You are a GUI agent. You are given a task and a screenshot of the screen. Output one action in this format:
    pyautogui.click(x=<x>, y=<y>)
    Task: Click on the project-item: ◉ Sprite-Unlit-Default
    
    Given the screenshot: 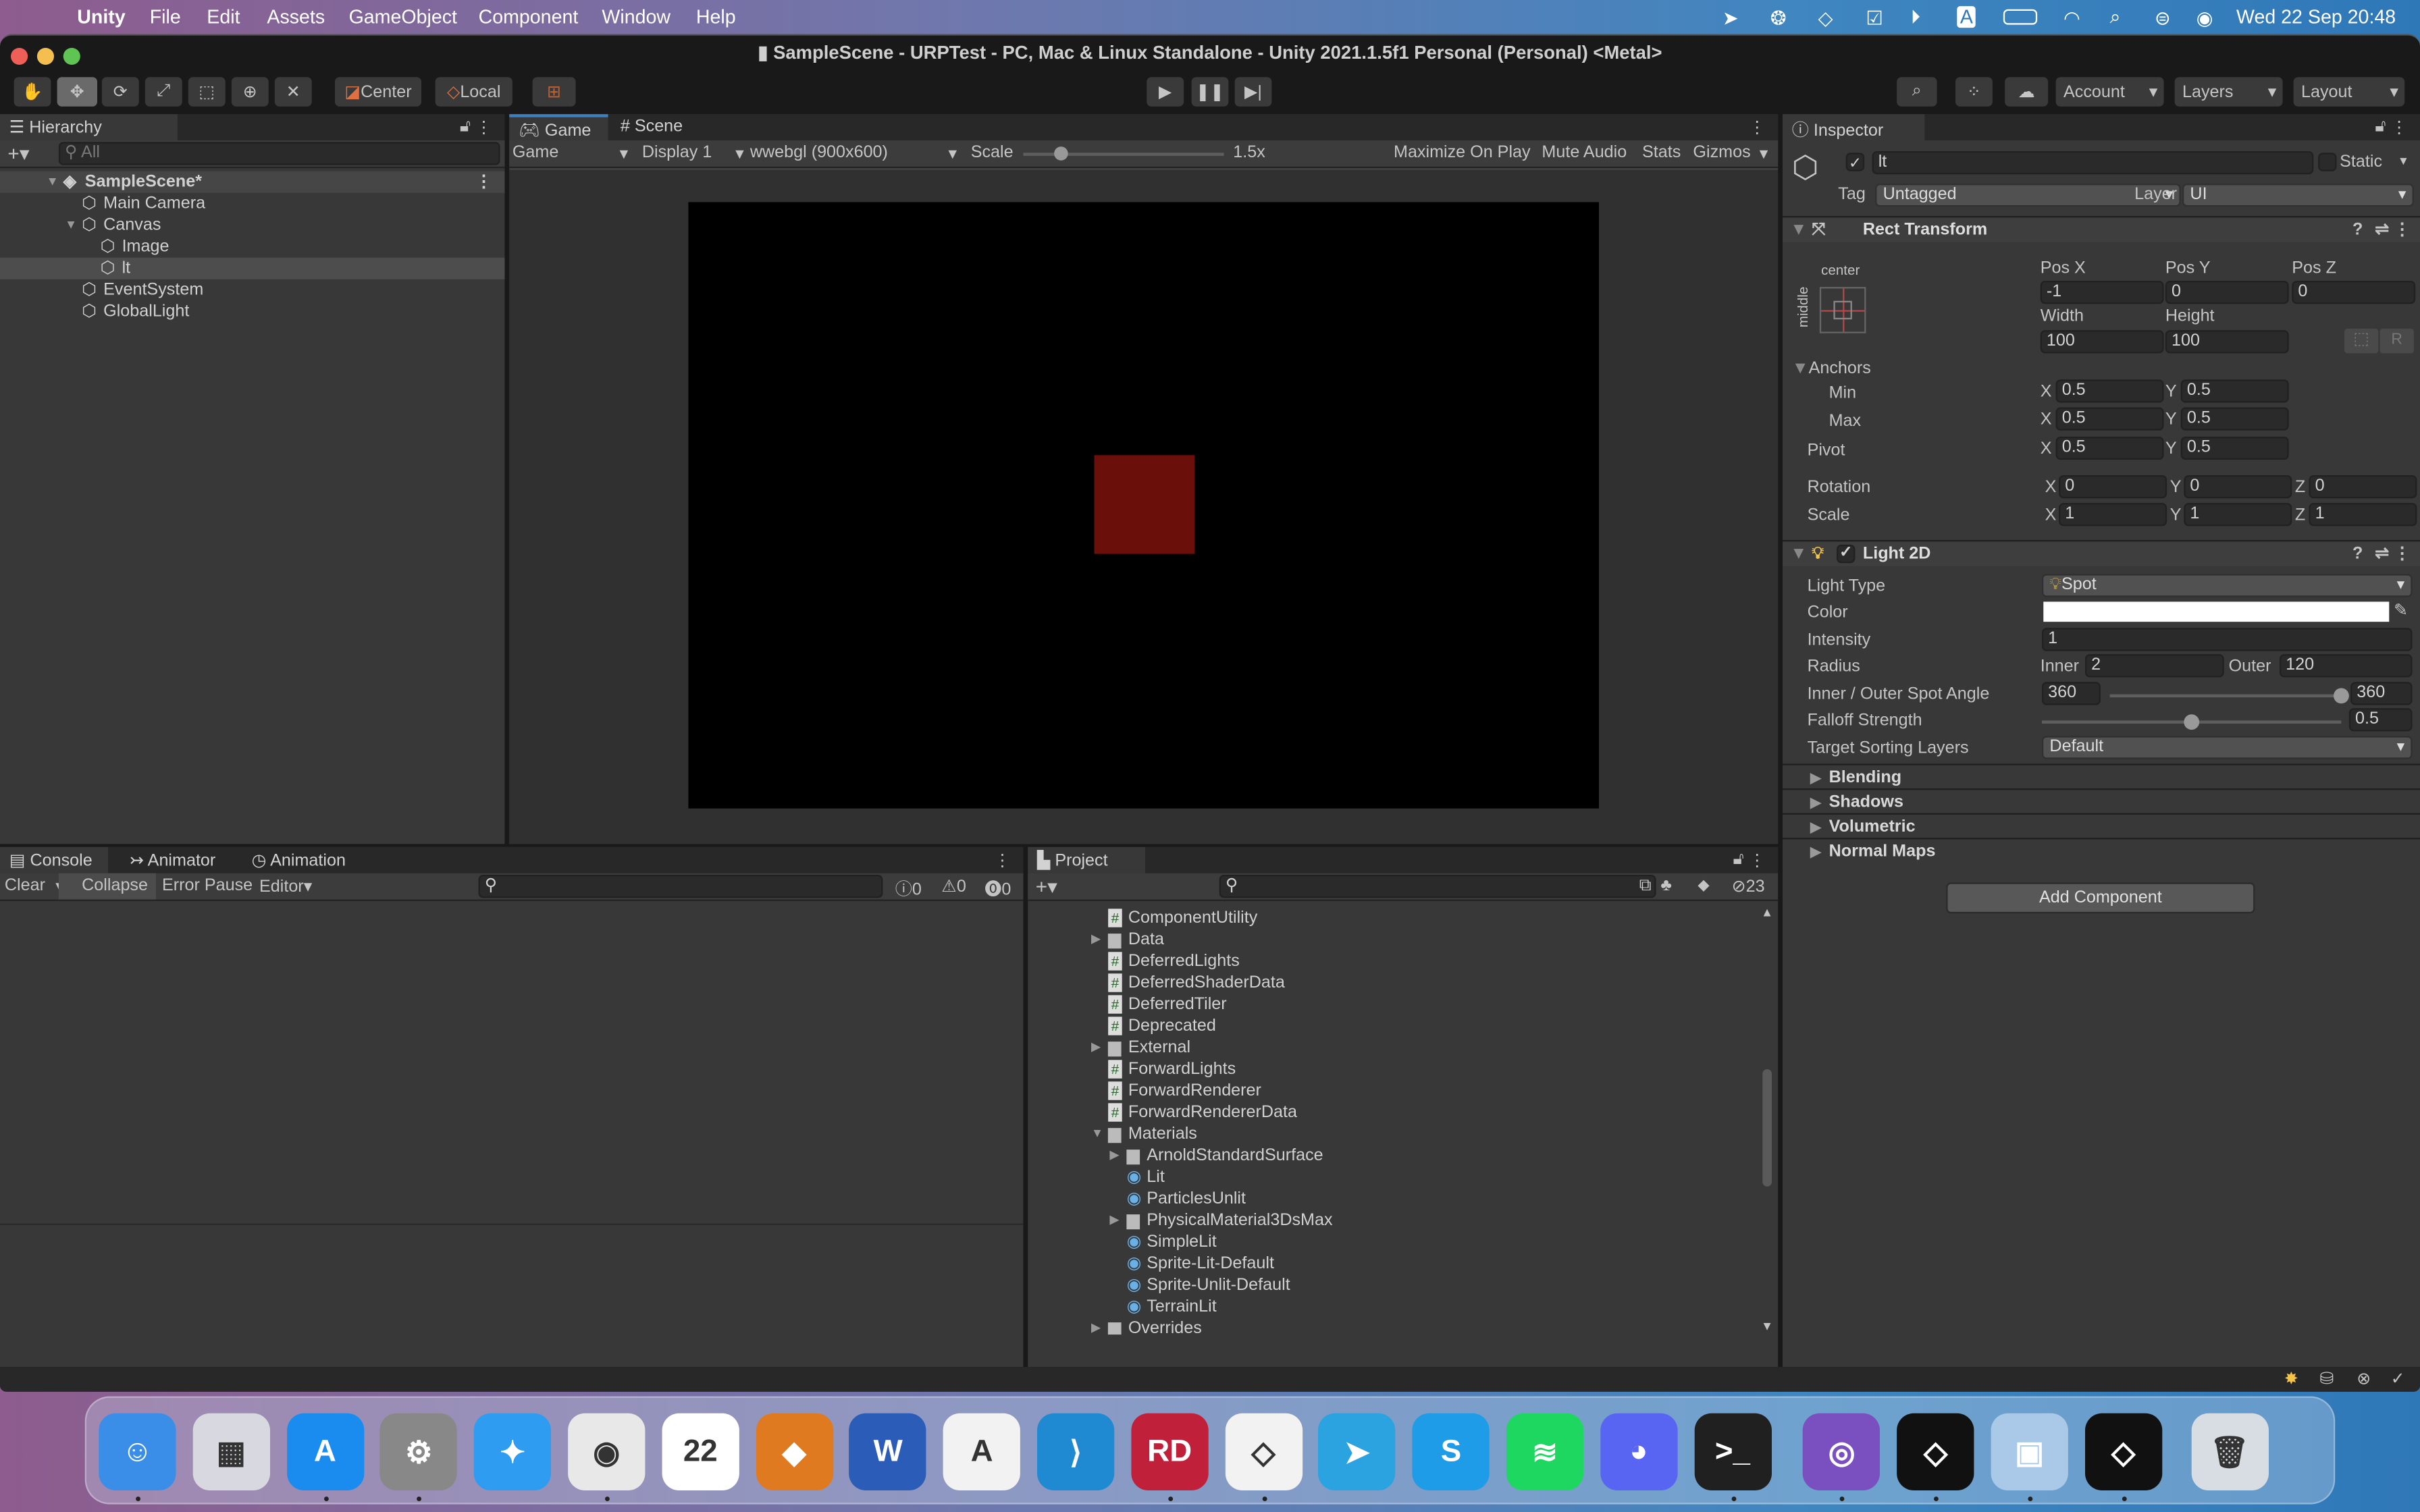 What is the action you would take?
    pyautogui.click(x=1392, y=1285)
    